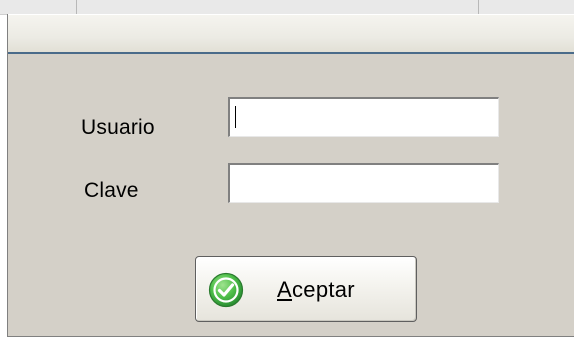 This screenshot has height=343, width=574. I want to click on accept-label-rest: ceptar, so click(323, 289).